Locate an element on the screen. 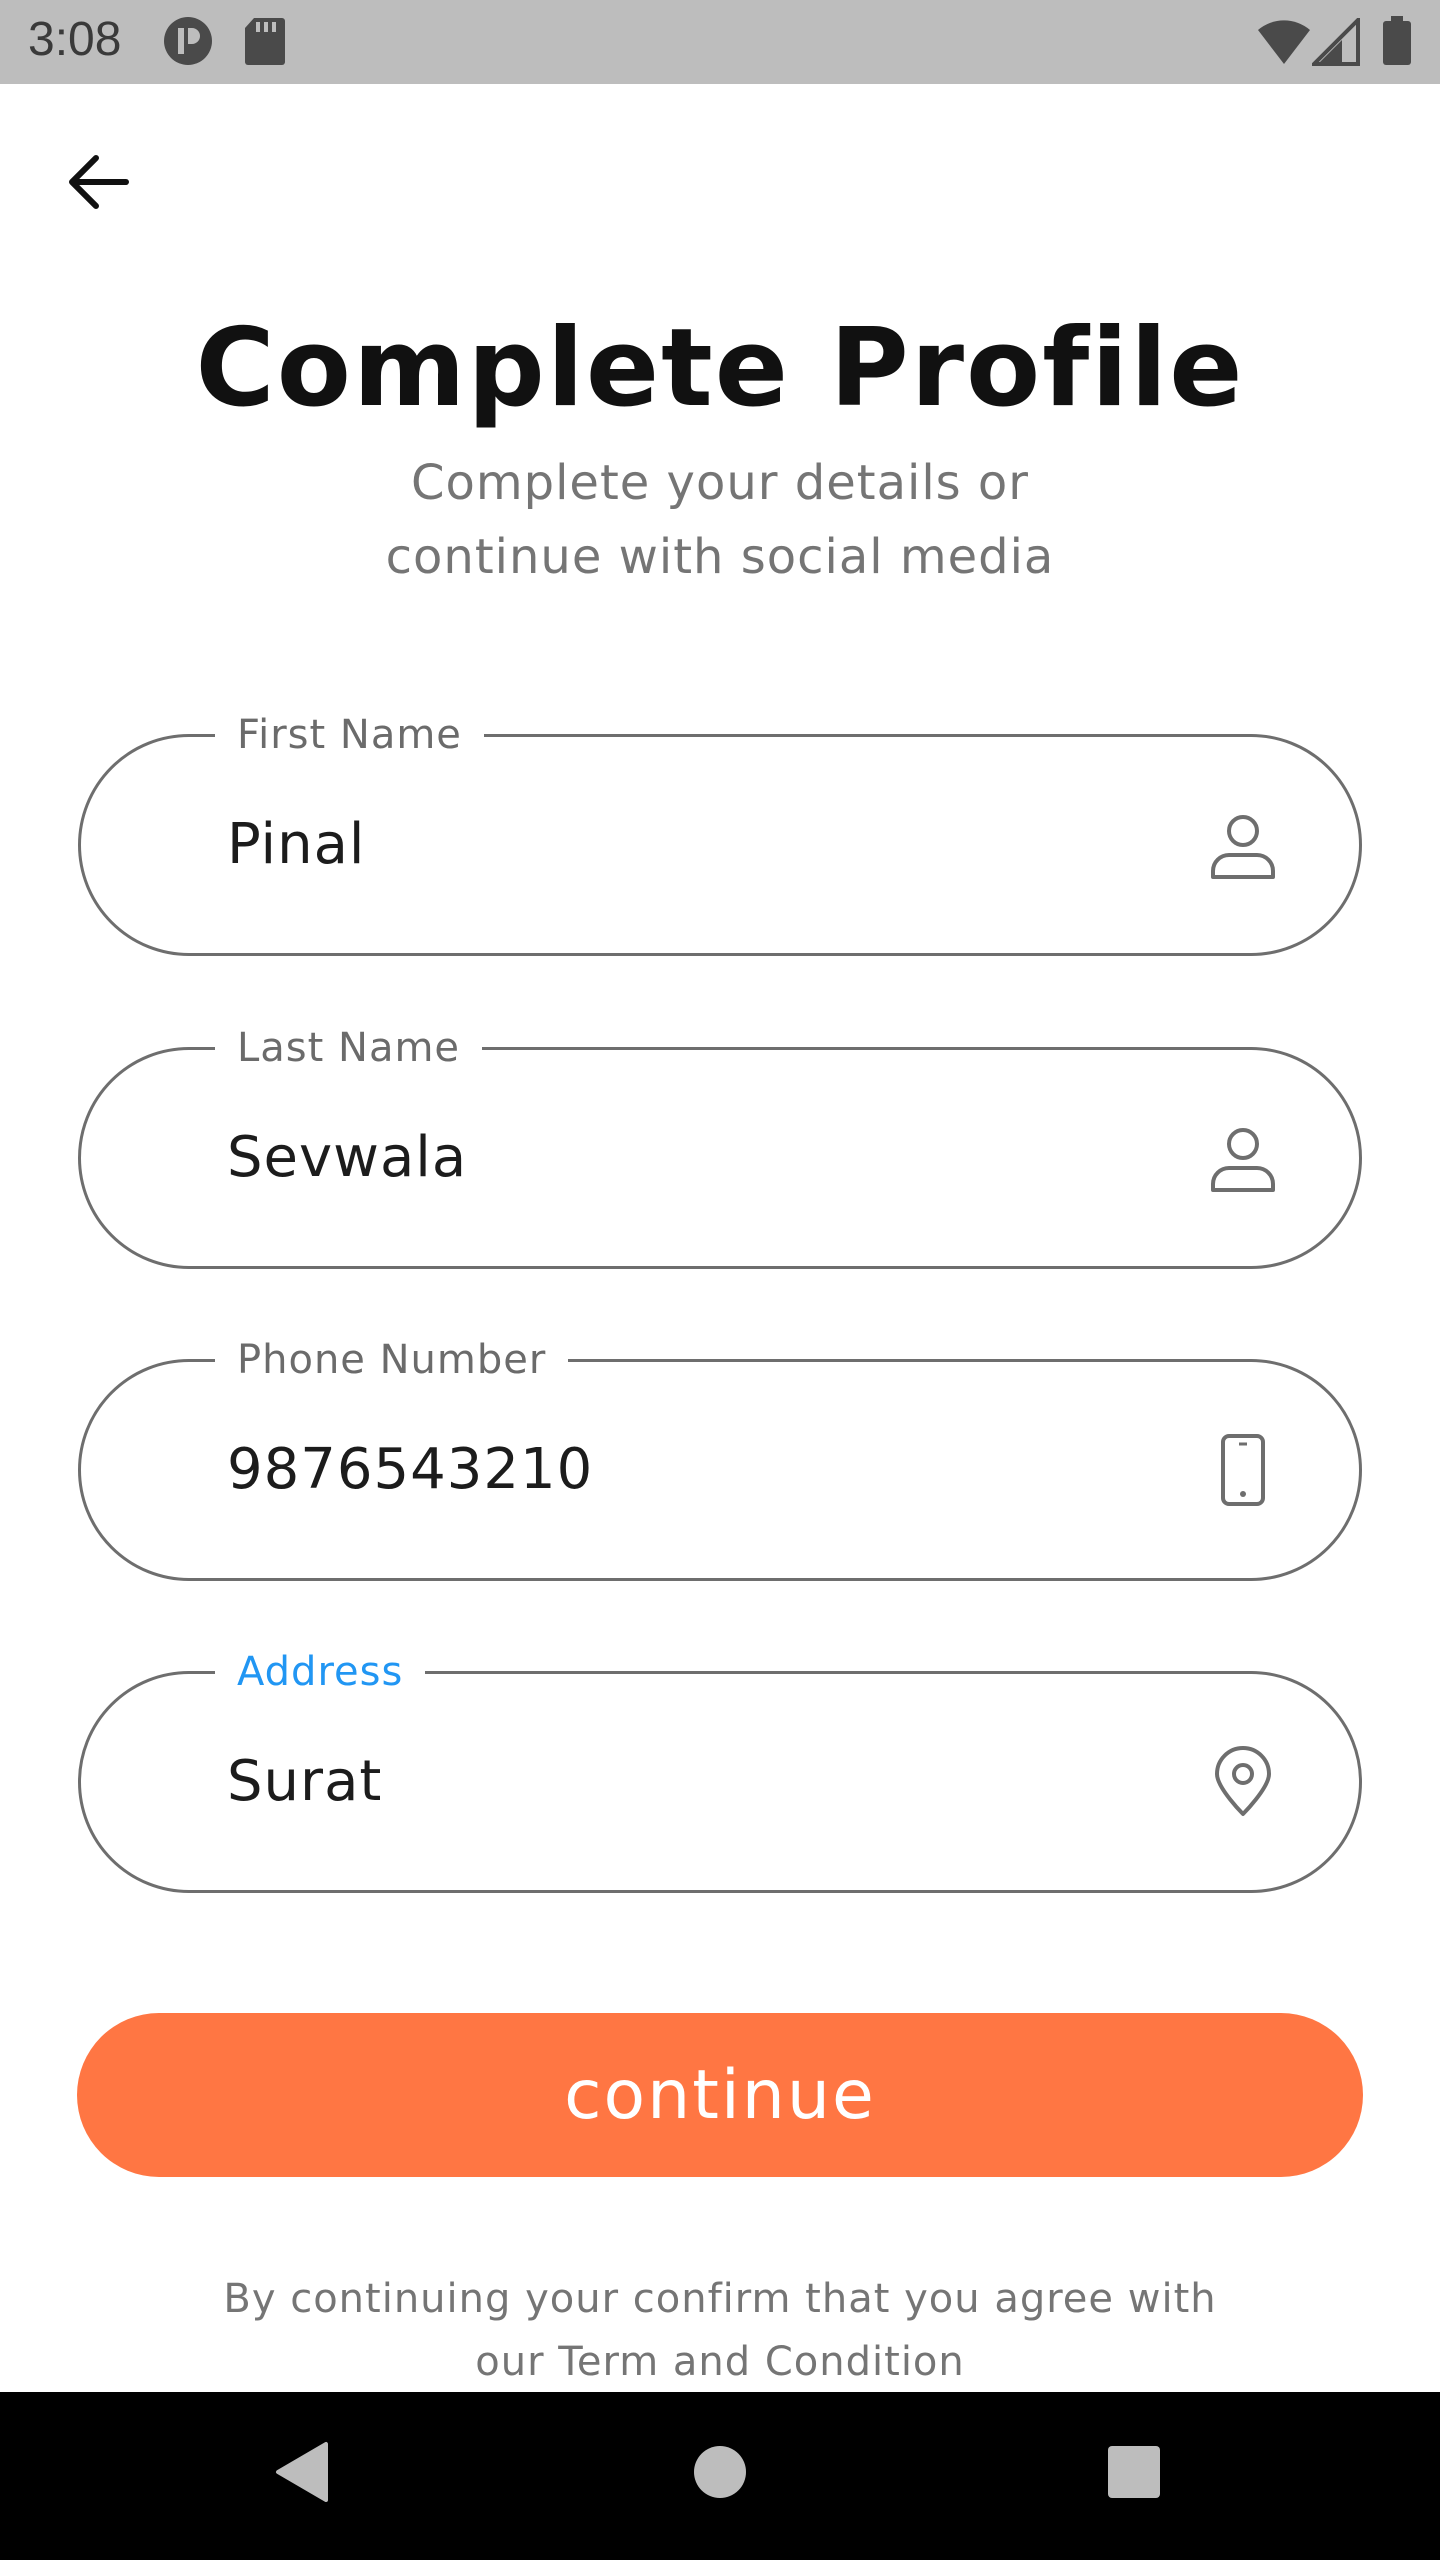 Image resolution: width=1440 pixels, height=2560 pixels. page-title: Complete Profile is located at coordinates (720, 368).